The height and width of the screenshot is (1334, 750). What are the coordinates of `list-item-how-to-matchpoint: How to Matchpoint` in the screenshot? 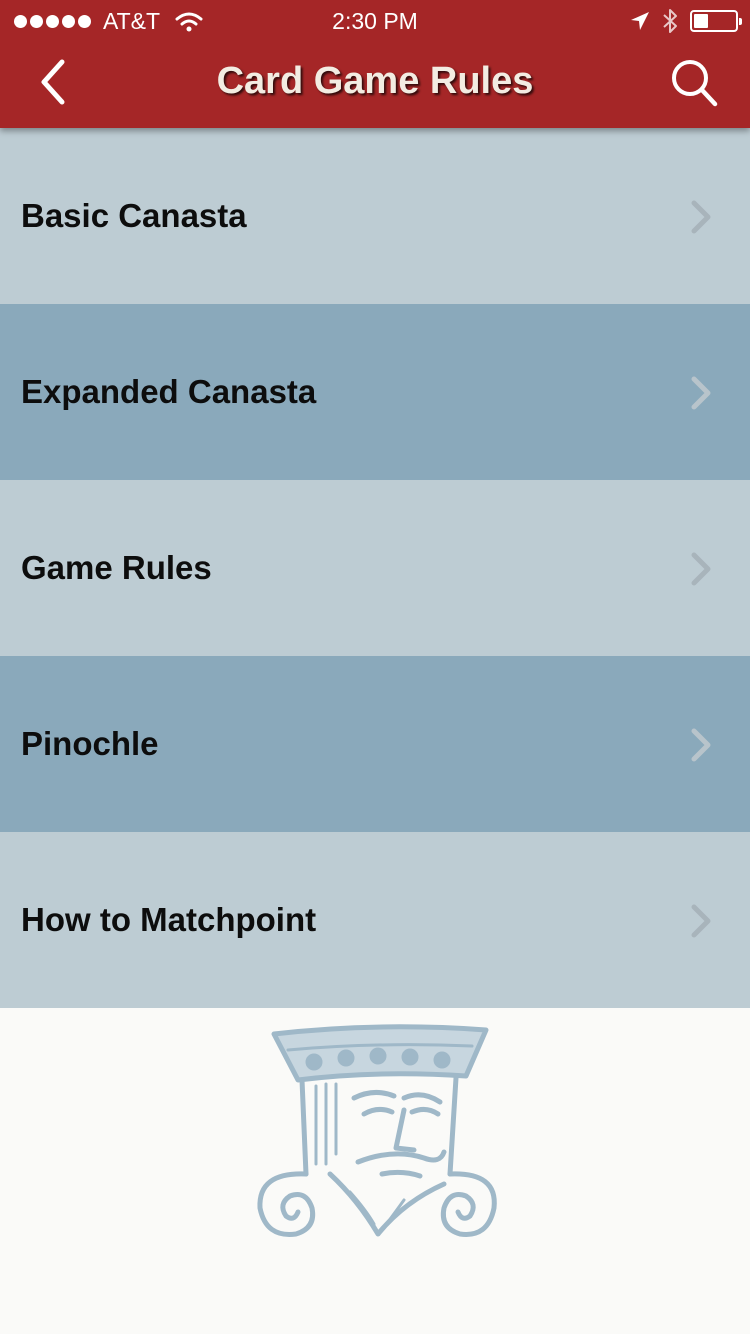 It's located at (375, 920).